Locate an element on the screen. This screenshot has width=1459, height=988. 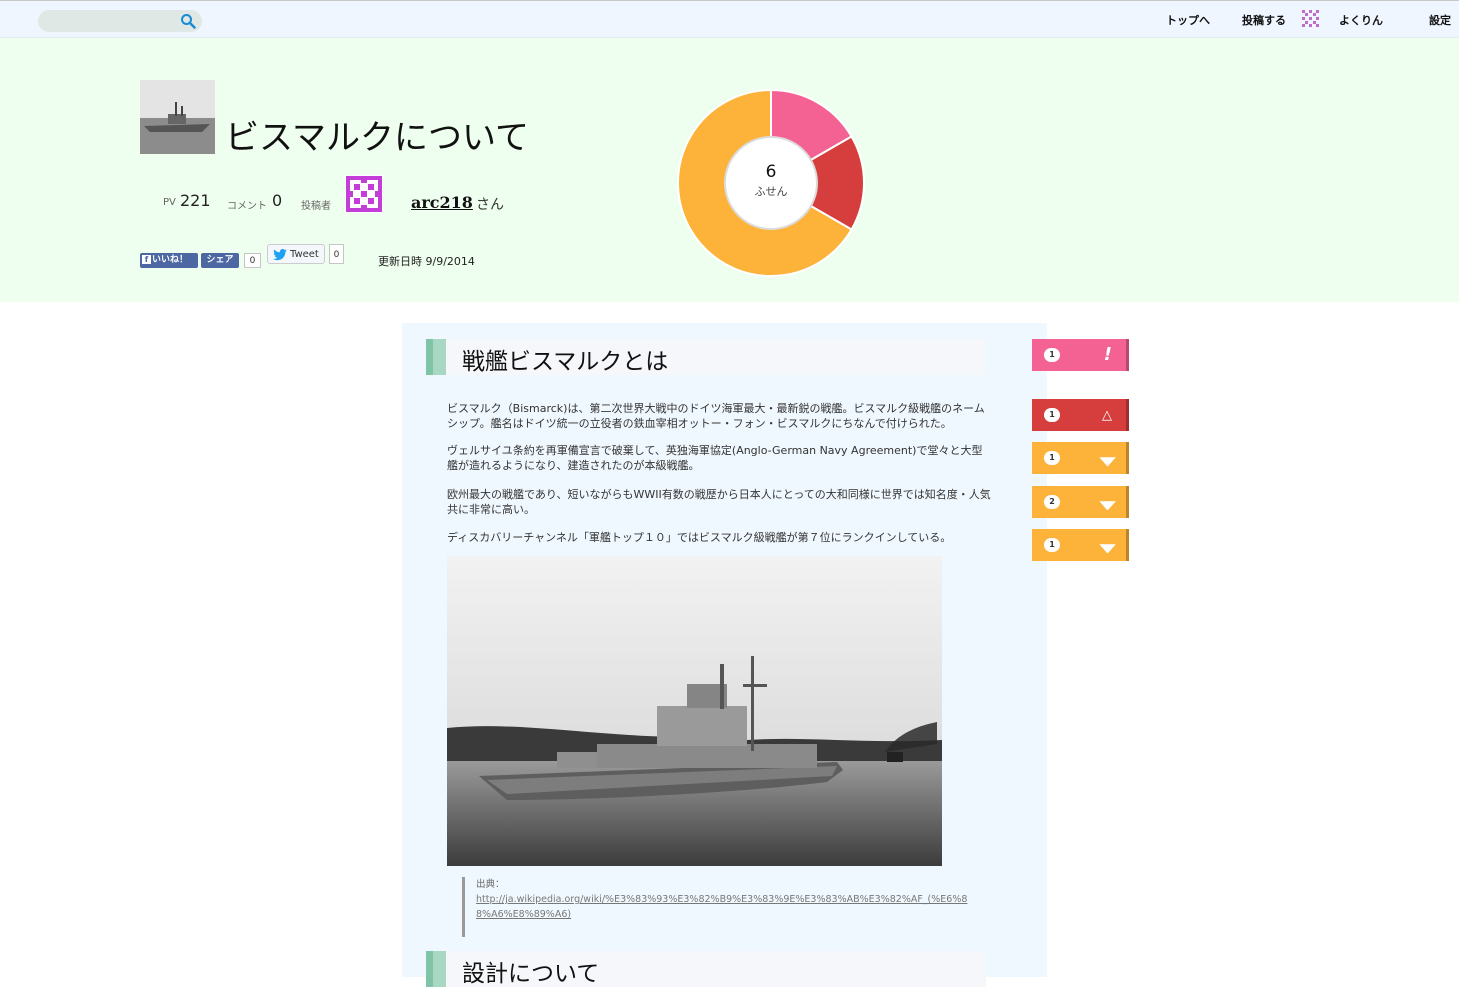
section-heading-2: 設計について is located at coordinates (706, 969).